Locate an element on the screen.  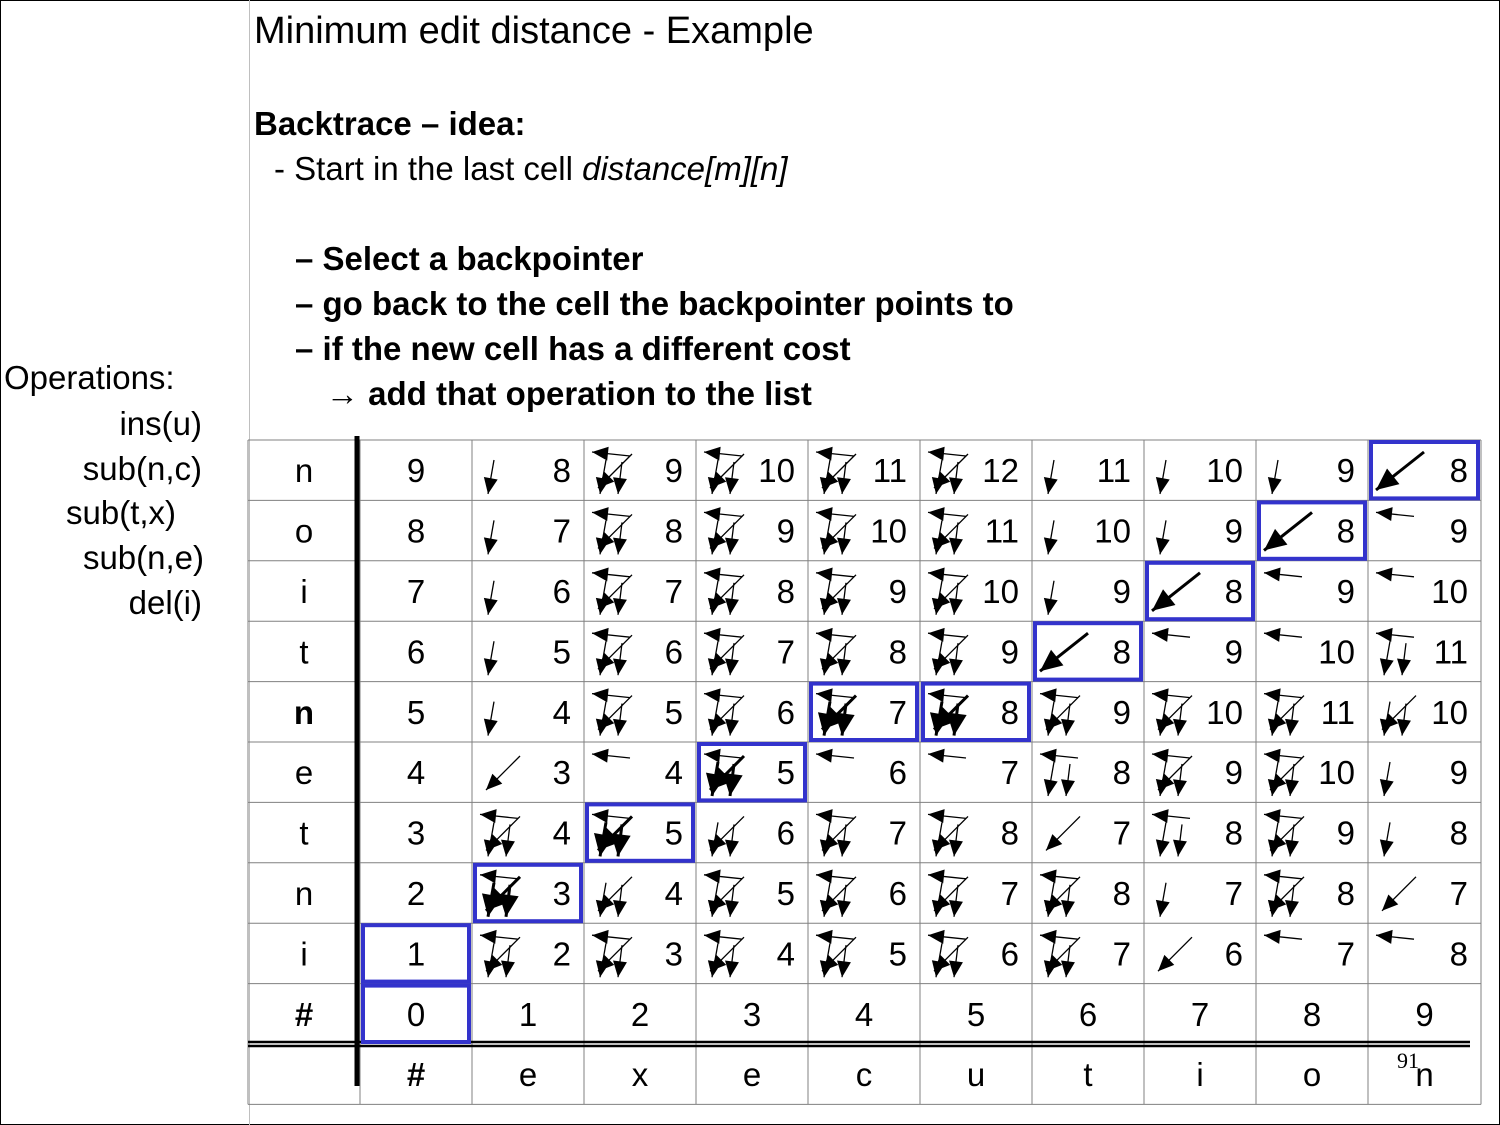
target-char: # is located at coordinates (416, 1074).